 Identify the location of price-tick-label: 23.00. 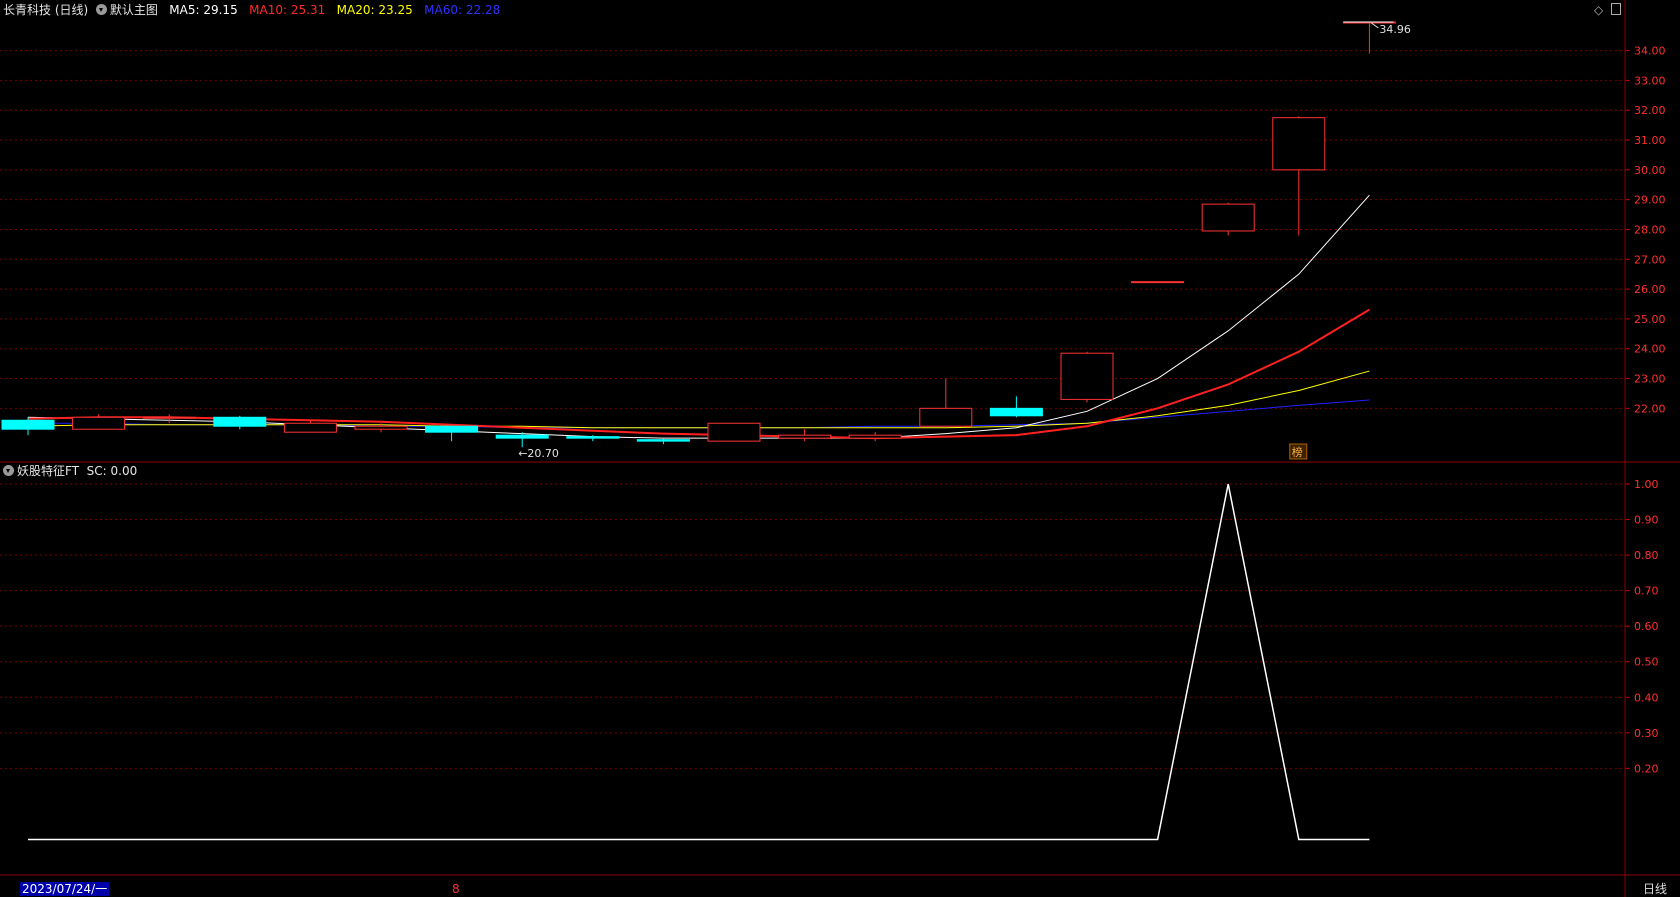
(1650, 379).